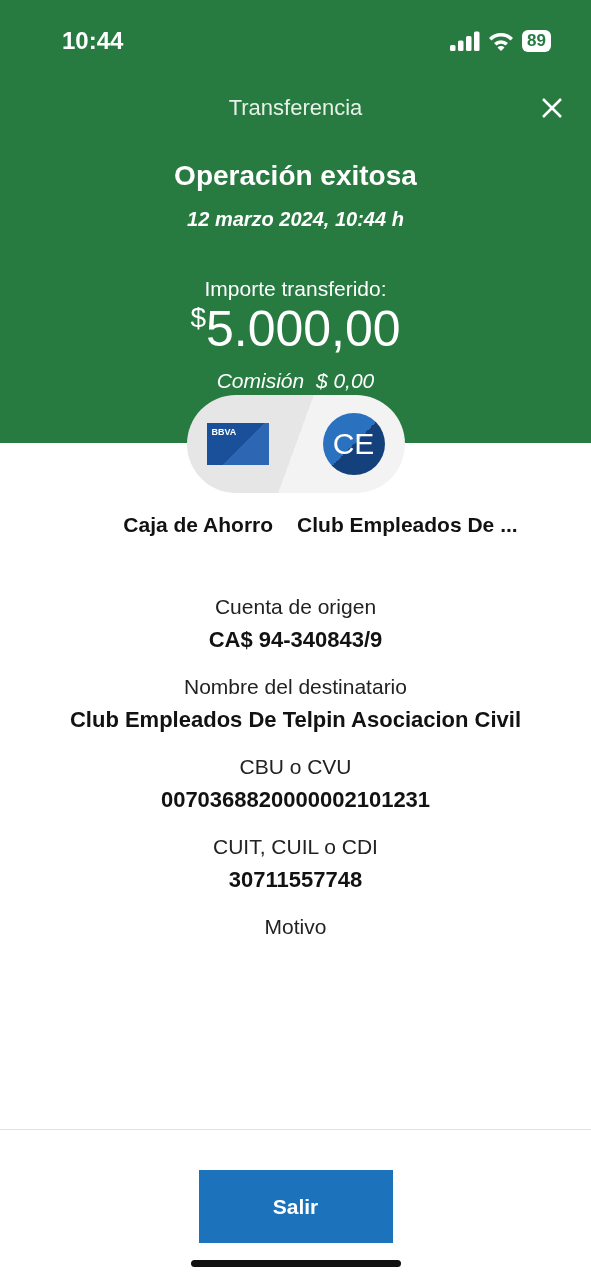 The height and width of the screenshot is (1280, 591). I want to click on close-icon, so click(552, 108).